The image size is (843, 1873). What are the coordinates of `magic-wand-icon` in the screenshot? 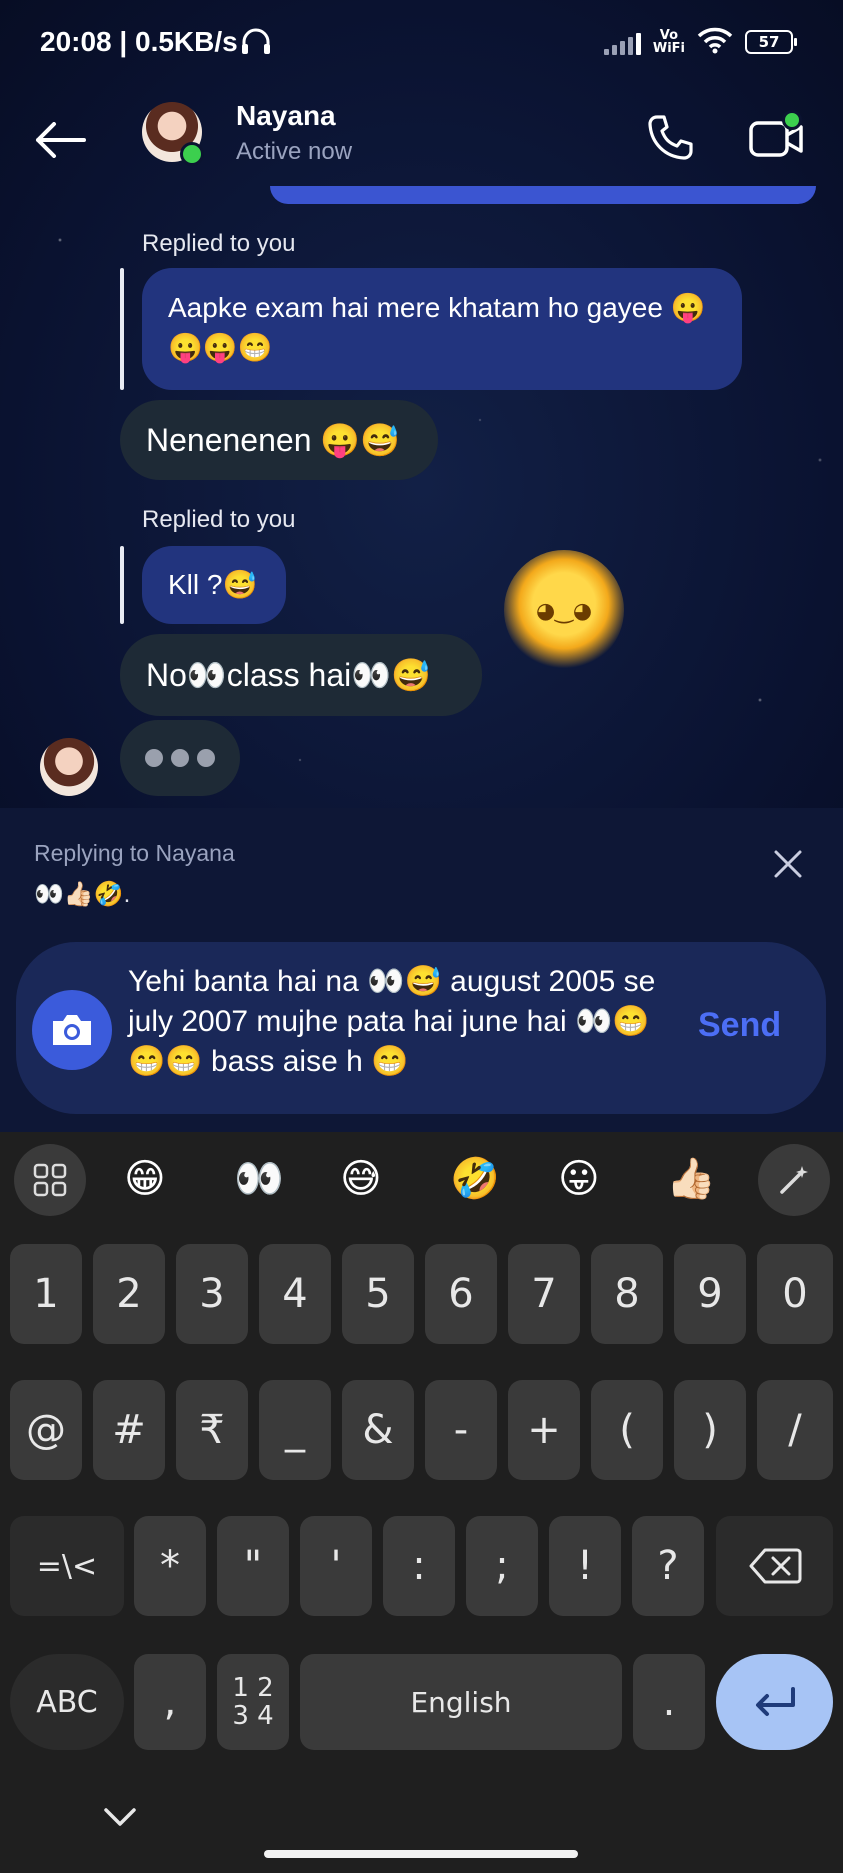 It's located at (794, 1180).